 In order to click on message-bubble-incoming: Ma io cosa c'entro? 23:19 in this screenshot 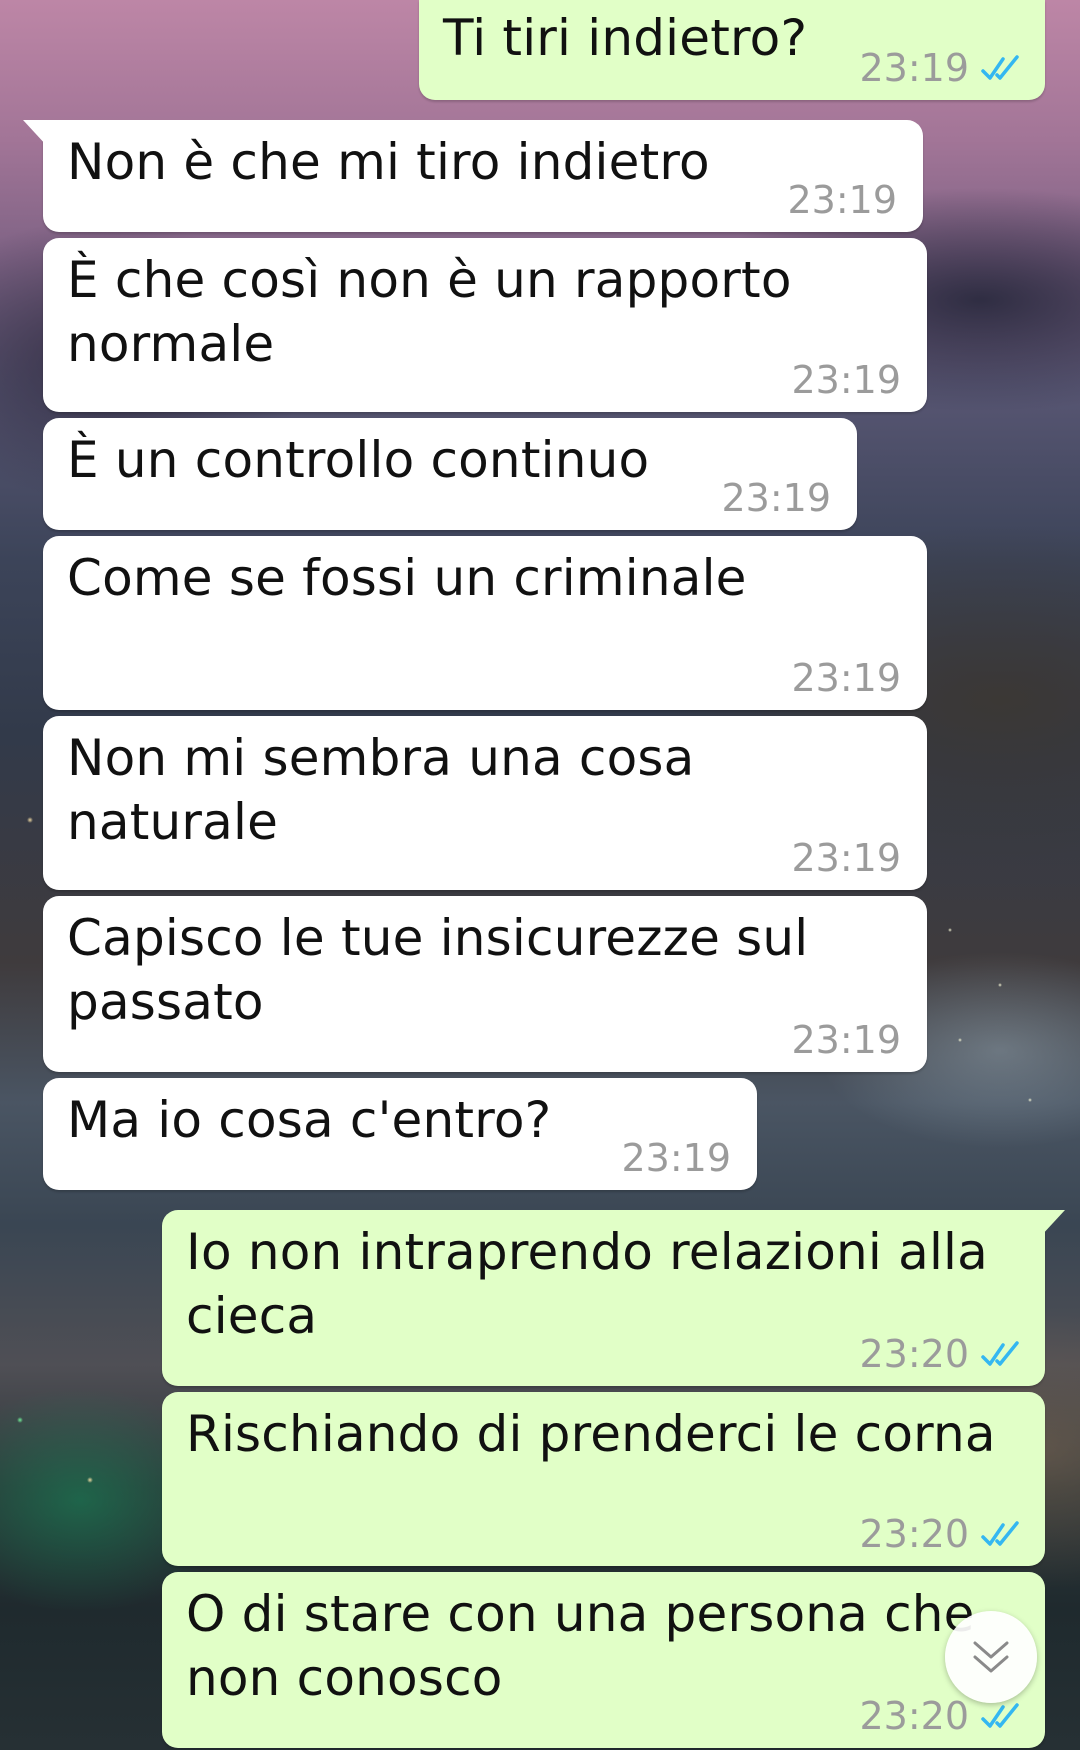, I will do `click(400, 1134)`.